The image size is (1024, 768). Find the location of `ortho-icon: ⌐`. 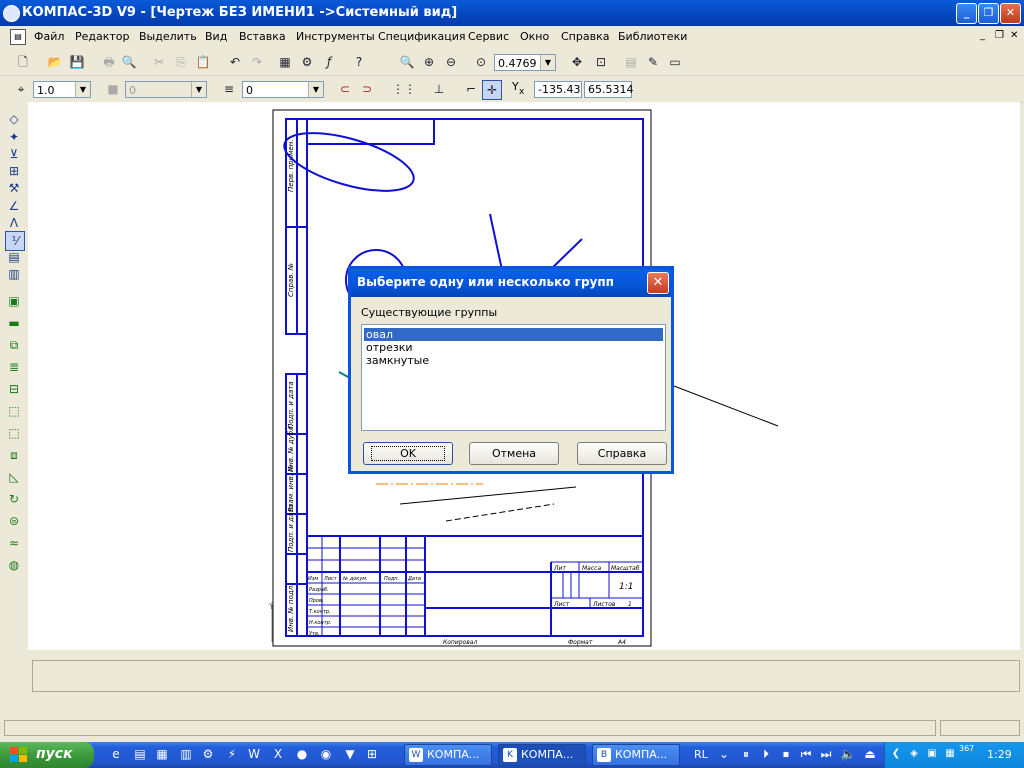

ortho-icon: ⌐ is located at coordinates (471, 89).